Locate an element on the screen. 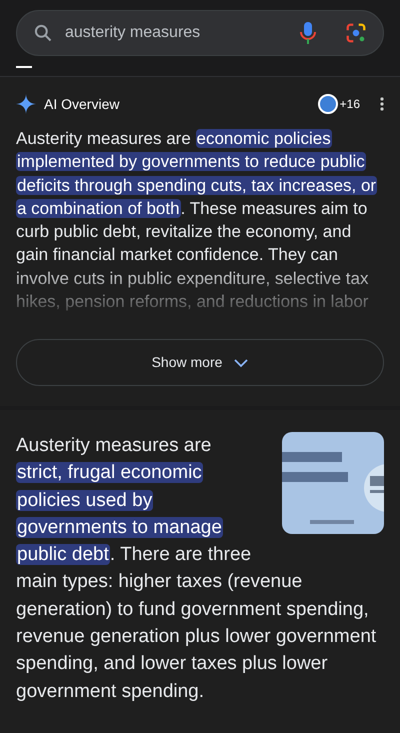  source-count: +16 is located at coordinates (350, 104).